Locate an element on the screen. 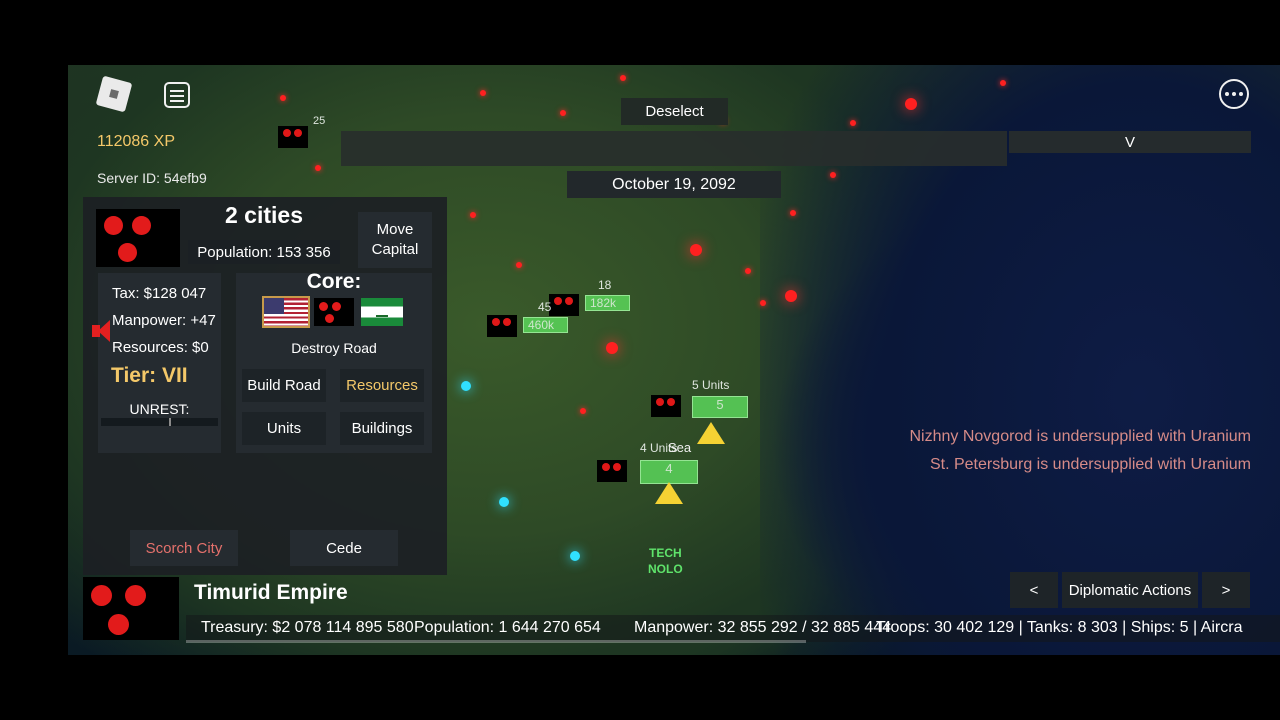 This screenshot has width=1280, height=720. nation-core-flag-icon is located at coordinates (334, 312).